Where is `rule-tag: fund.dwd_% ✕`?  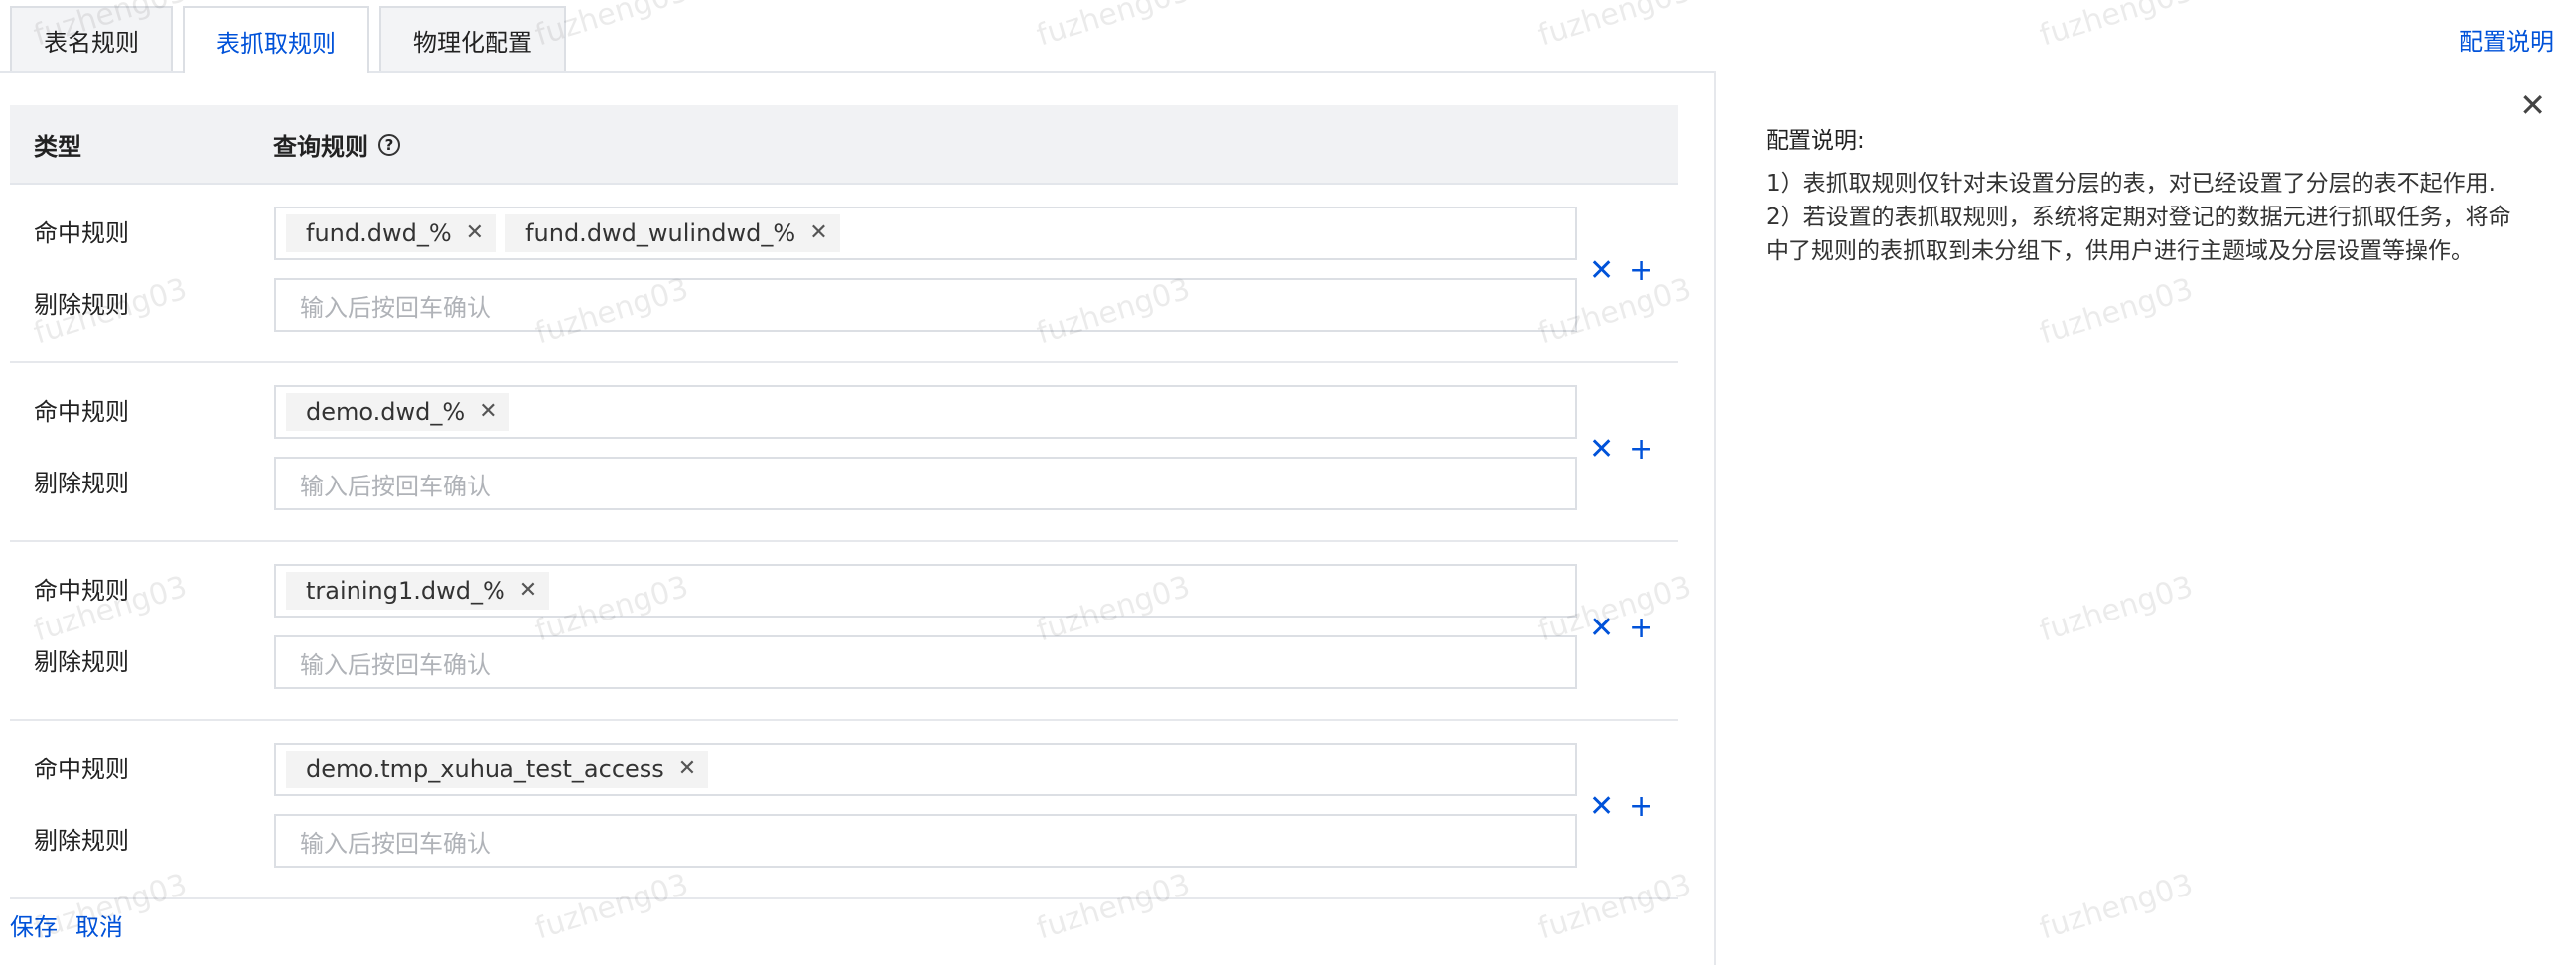
rule-tag: fund.dwd_% ✕ is located at coordinates (391, 233).